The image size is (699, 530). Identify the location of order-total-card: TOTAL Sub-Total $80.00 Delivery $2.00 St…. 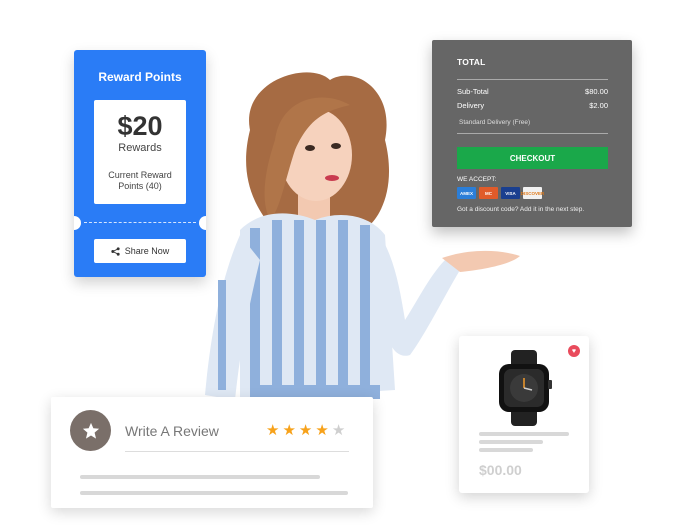
(532, 133).